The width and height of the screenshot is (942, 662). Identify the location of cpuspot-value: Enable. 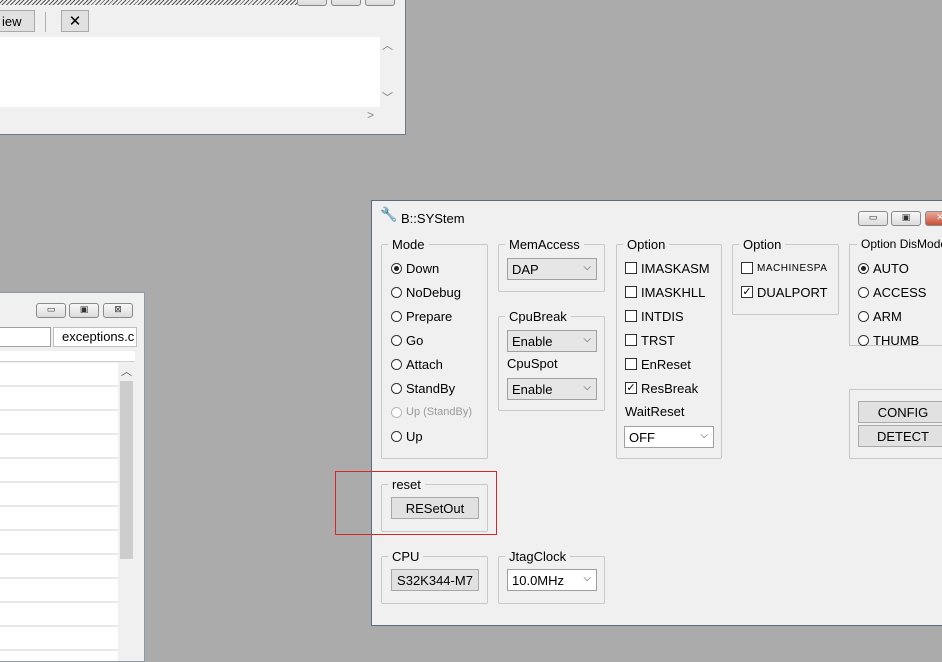
(532, 389).